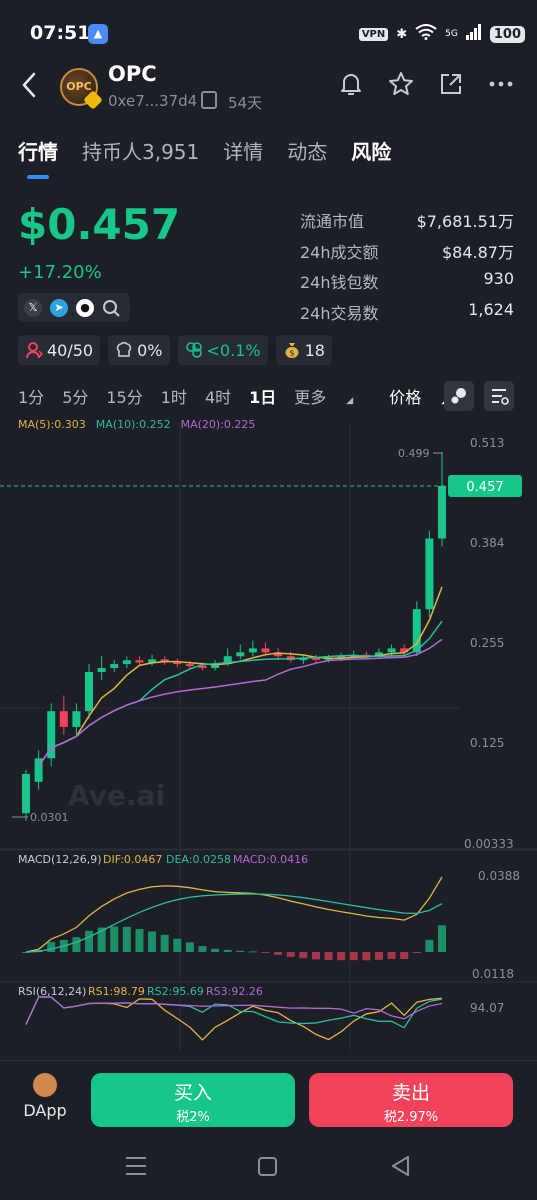 This screenshot has width=537, height=1200. I want to click on active-tab-indicator, so click(38, 177).